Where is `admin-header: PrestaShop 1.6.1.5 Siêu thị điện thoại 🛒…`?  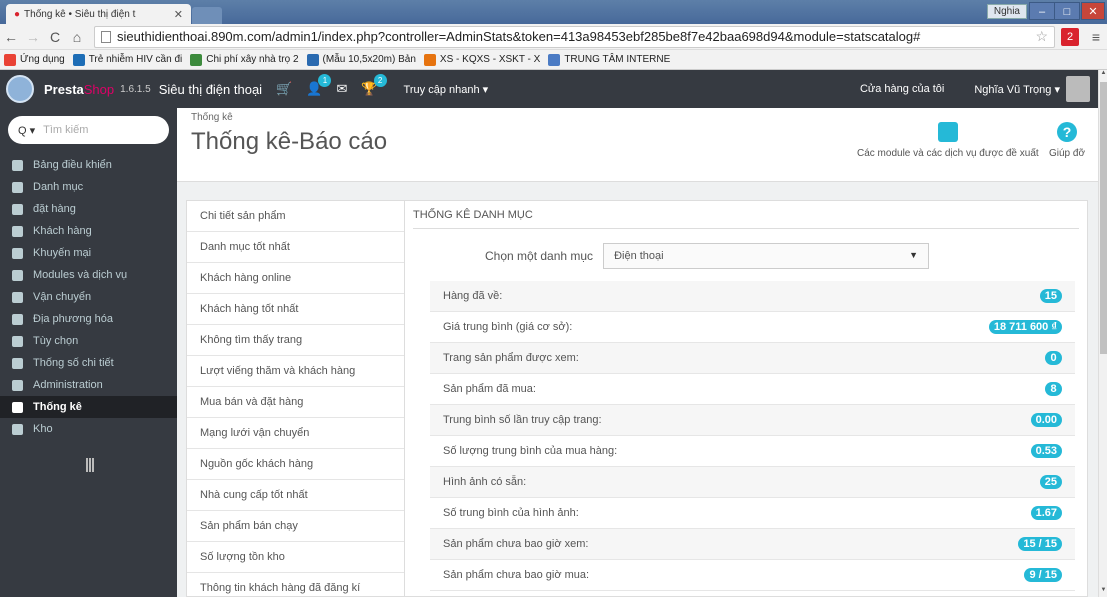
admin-header: PrestaShop 1.6.1.5 Siêu thị điện thoại 🛒… is located at coordinates (549, 89).